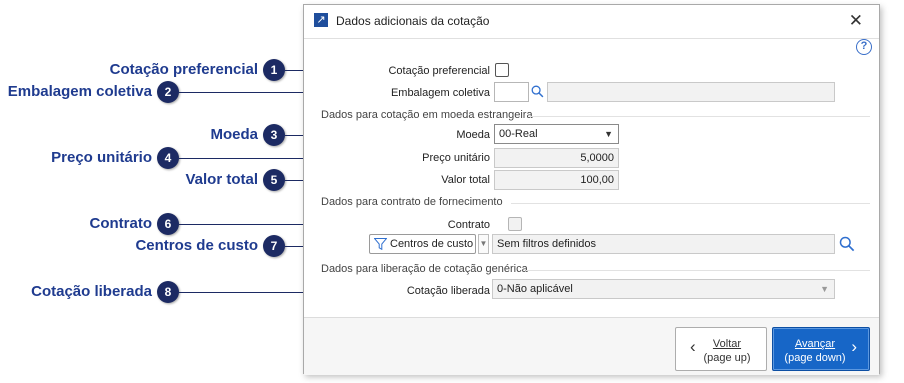 This screenshot has height=383, width=904. I want to click on close-icon: ✕, so click(856, 21).